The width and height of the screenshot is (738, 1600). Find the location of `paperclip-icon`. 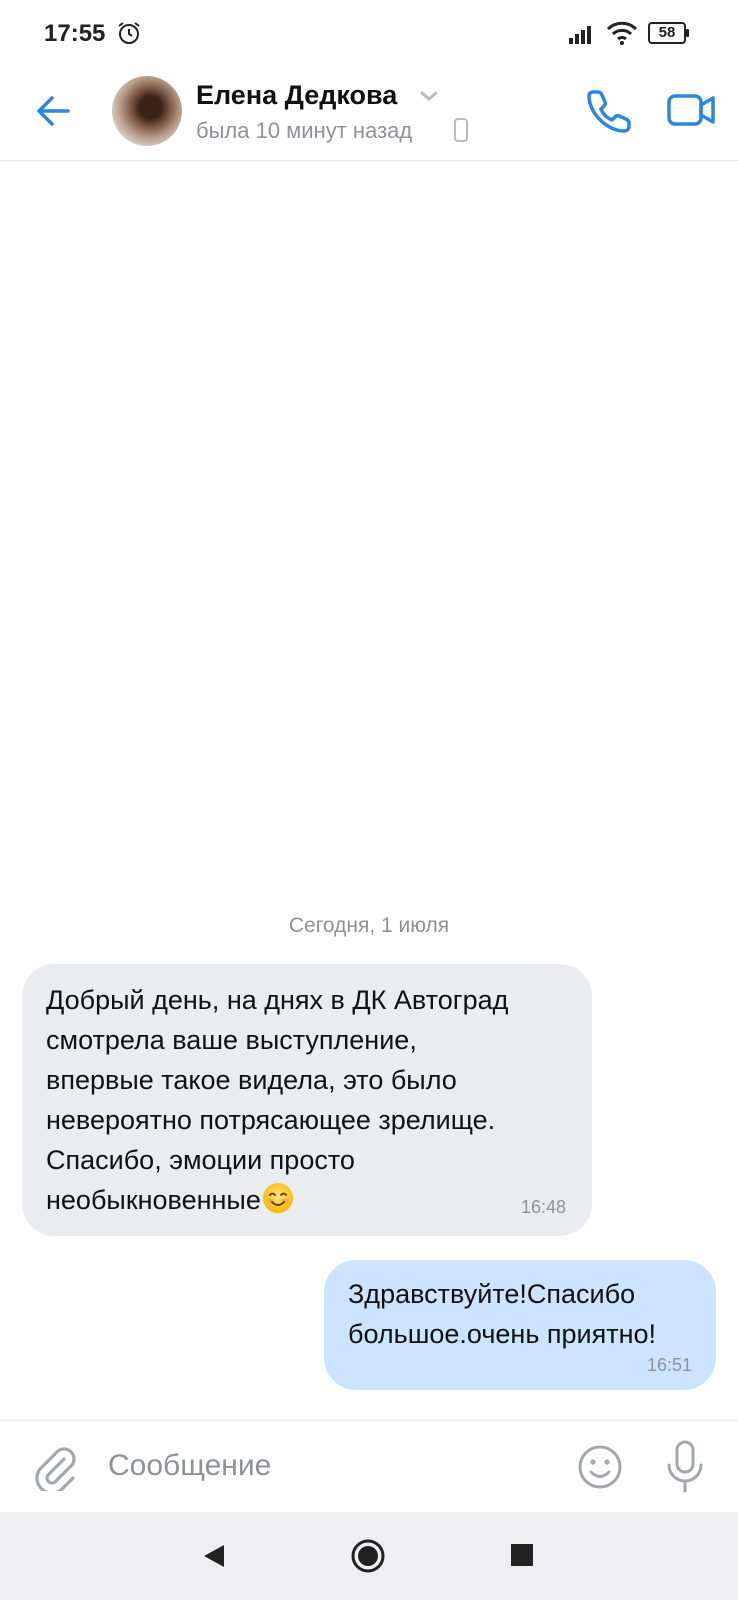

paperclip-icon is located at coordinates (55, 1467).